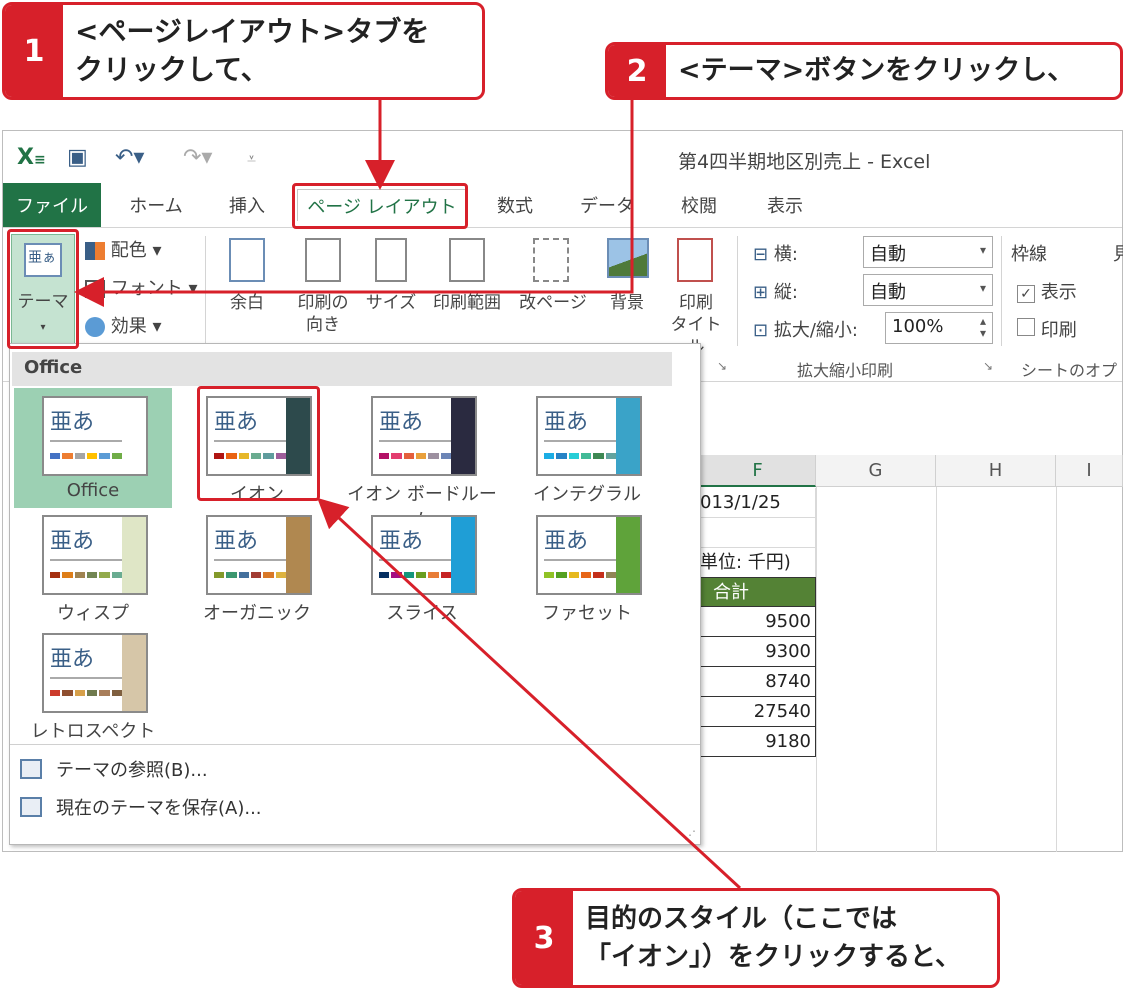 The image size is (1123, 990). What do you see at coordinates (637, 71) in the screenshot?
I see `callout-number: 2` at bounding box center [637, 71].